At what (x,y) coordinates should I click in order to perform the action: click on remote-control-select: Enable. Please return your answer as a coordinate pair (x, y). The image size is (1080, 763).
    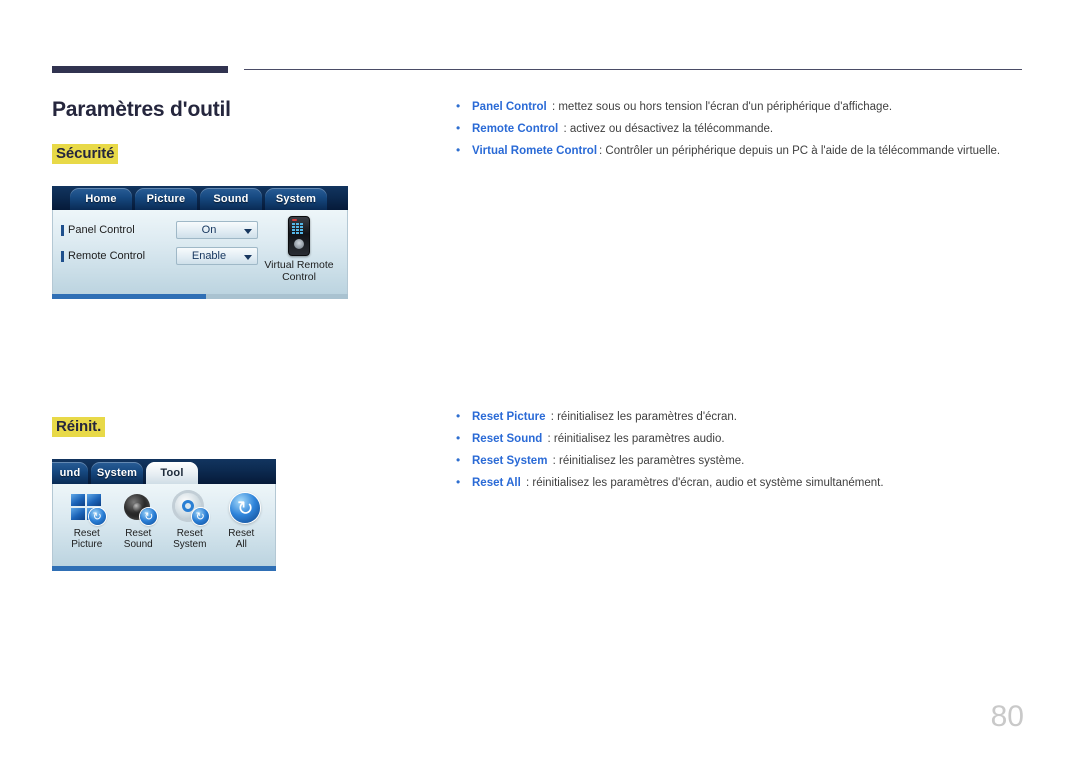
    Looking at the image, I should click on (217, 256).